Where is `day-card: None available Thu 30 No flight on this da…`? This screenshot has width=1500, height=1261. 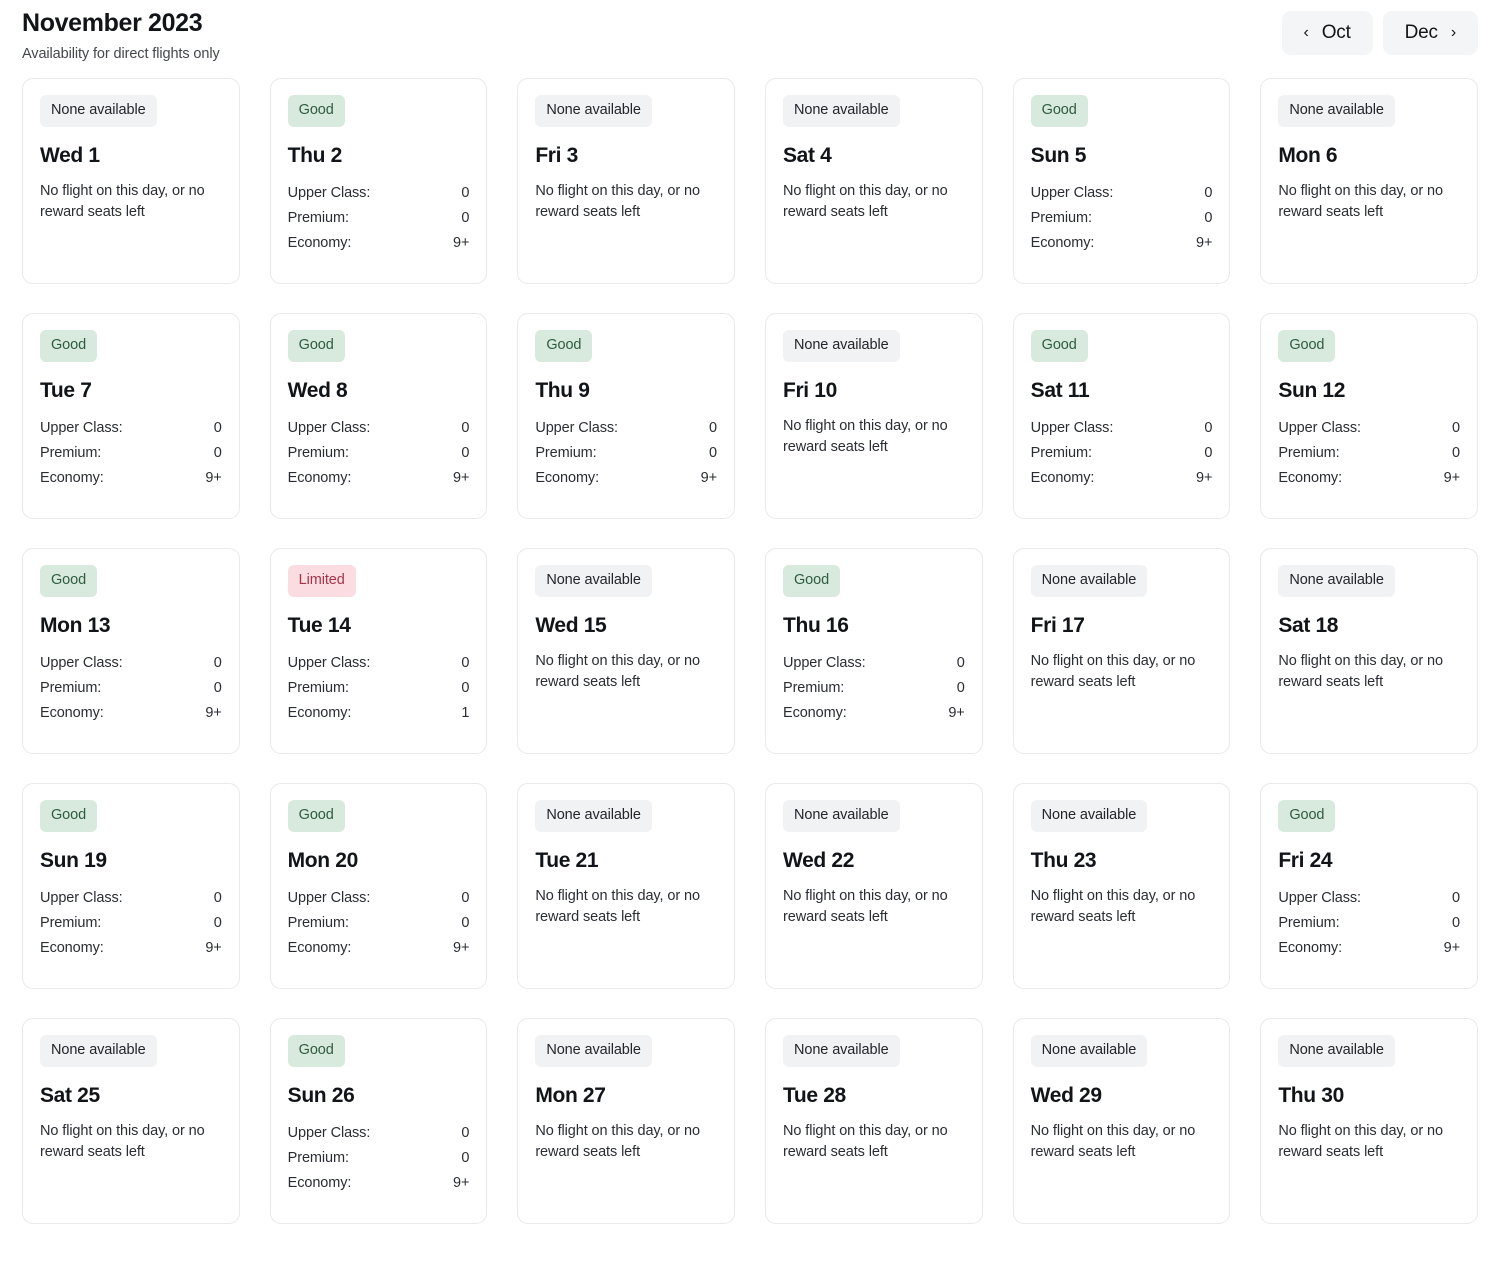
day-card: None available Thu 30 No flight on this da… is located at coordinates (1369, 1121).